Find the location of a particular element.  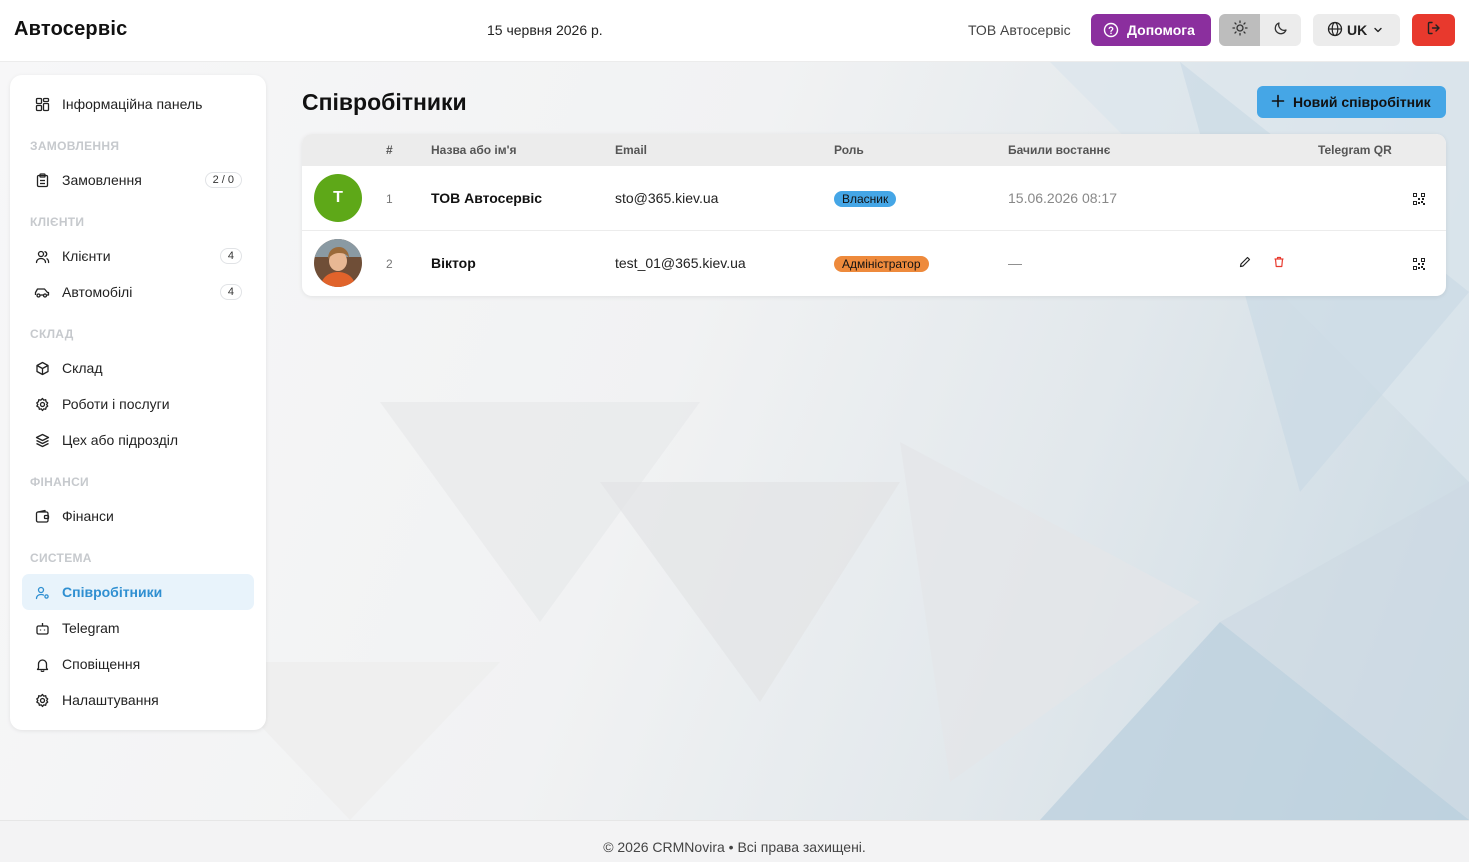

sidebar-item-label: Фінанси is located at coordinates (88, 516).